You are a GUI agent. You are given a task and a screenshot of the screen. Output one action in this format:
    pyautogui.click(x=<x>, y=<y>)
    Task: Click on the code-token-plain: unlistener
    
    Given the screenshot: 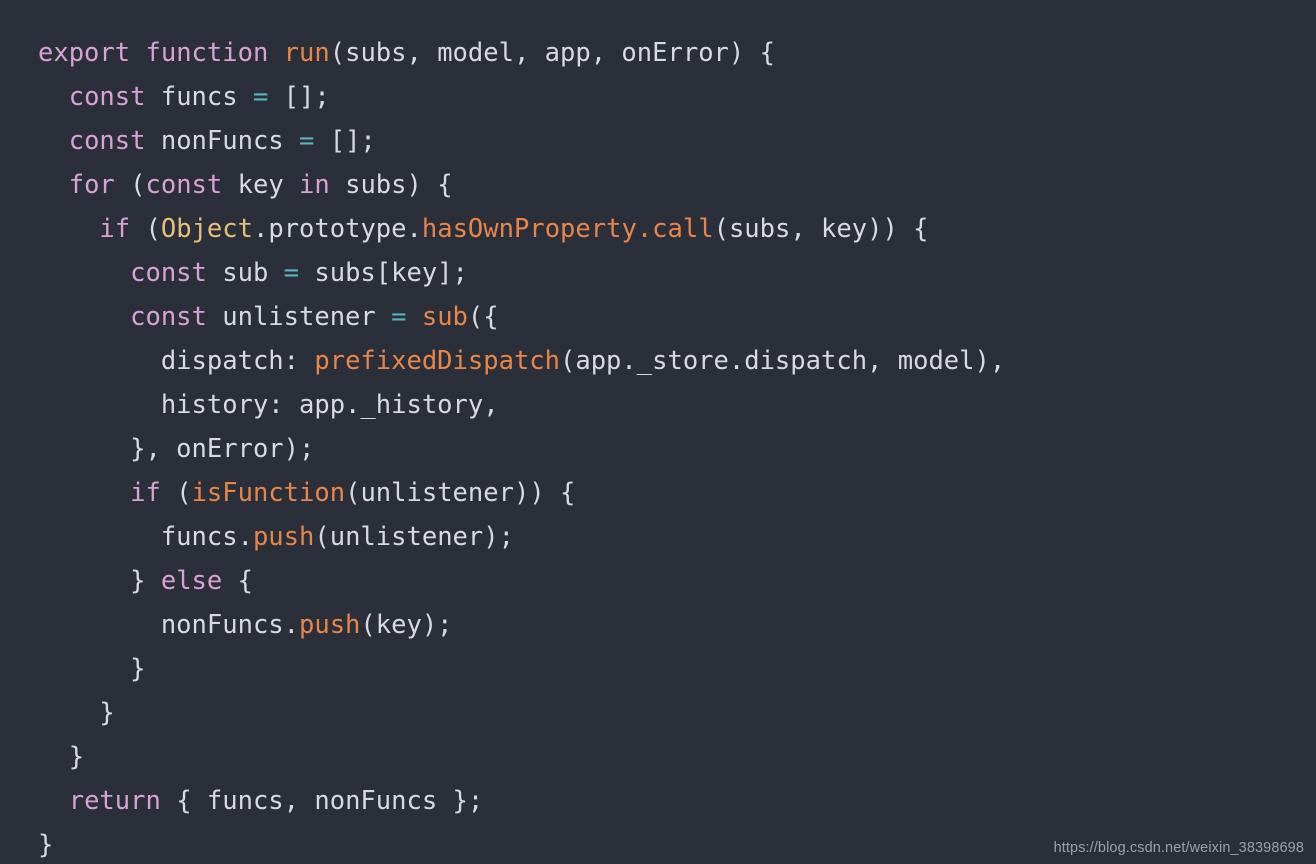 What is the action you would take?
    pyautogui.click(x=299, y=317)
    